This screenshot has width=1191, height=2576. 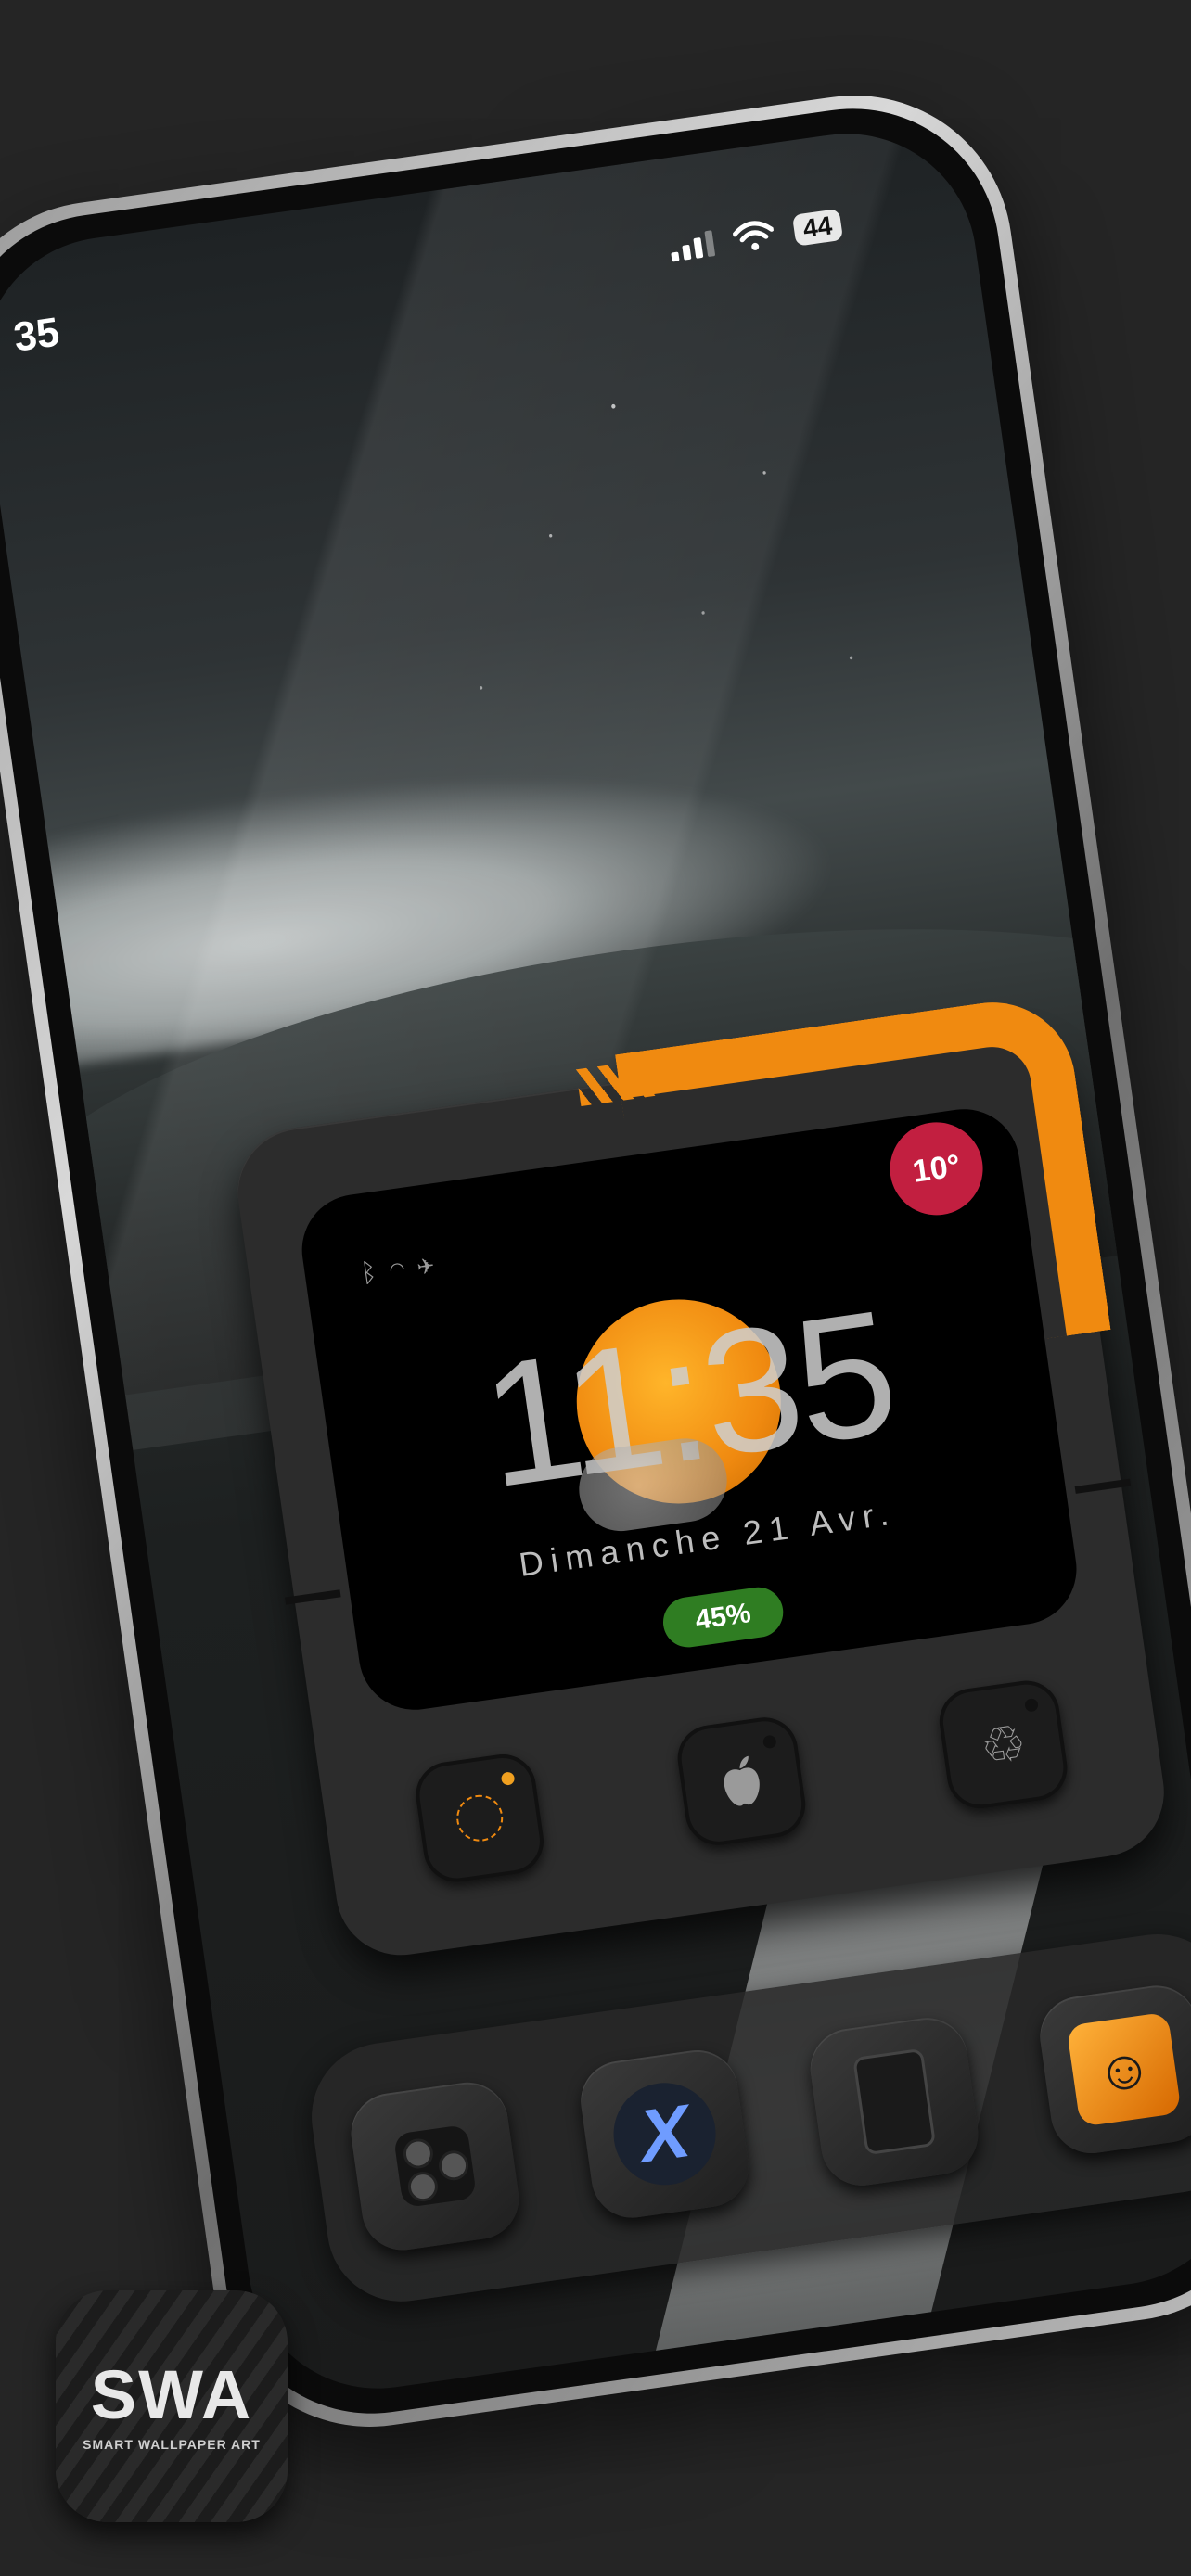 I want to click on recycle-button: ♲, so click(x=1003, y=1745).